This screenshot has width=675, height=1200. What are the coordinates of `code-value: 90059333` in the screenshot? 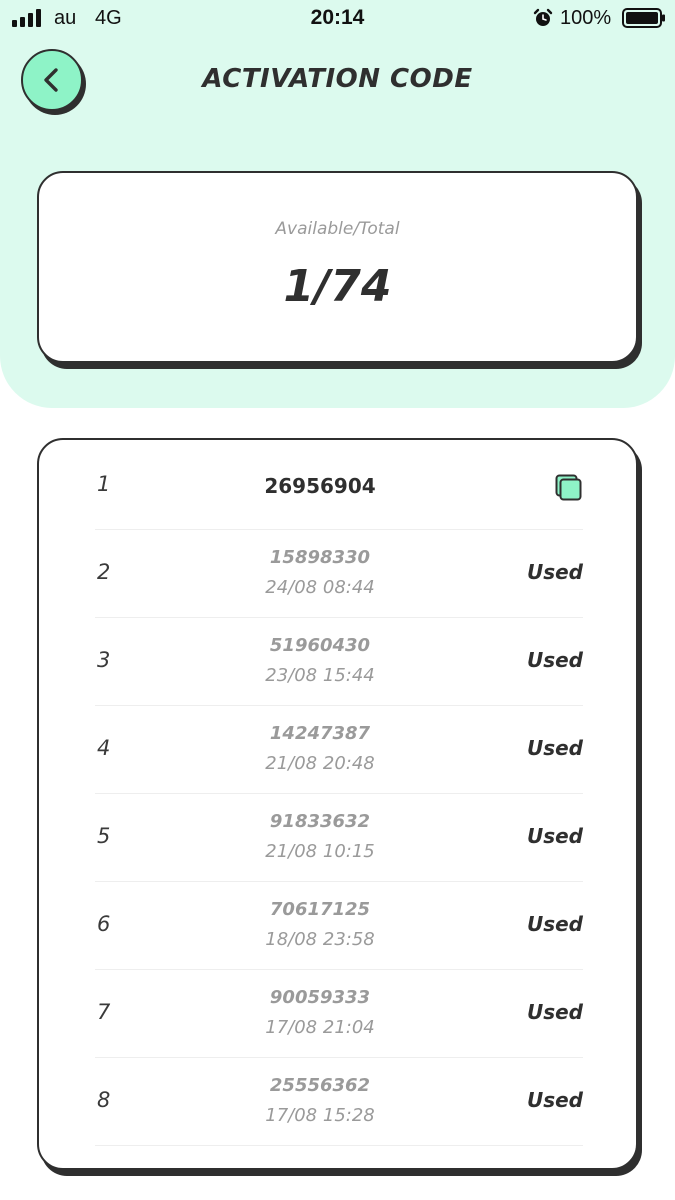 It's located at (320, 997).